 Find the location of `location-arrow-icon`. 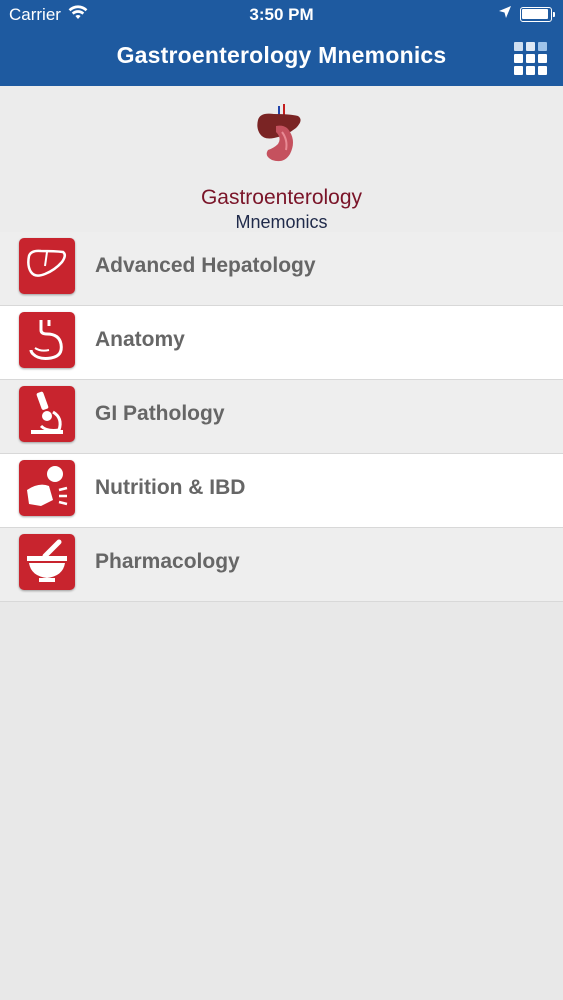

location-arrow-icon is located at coordinates (505, 14).